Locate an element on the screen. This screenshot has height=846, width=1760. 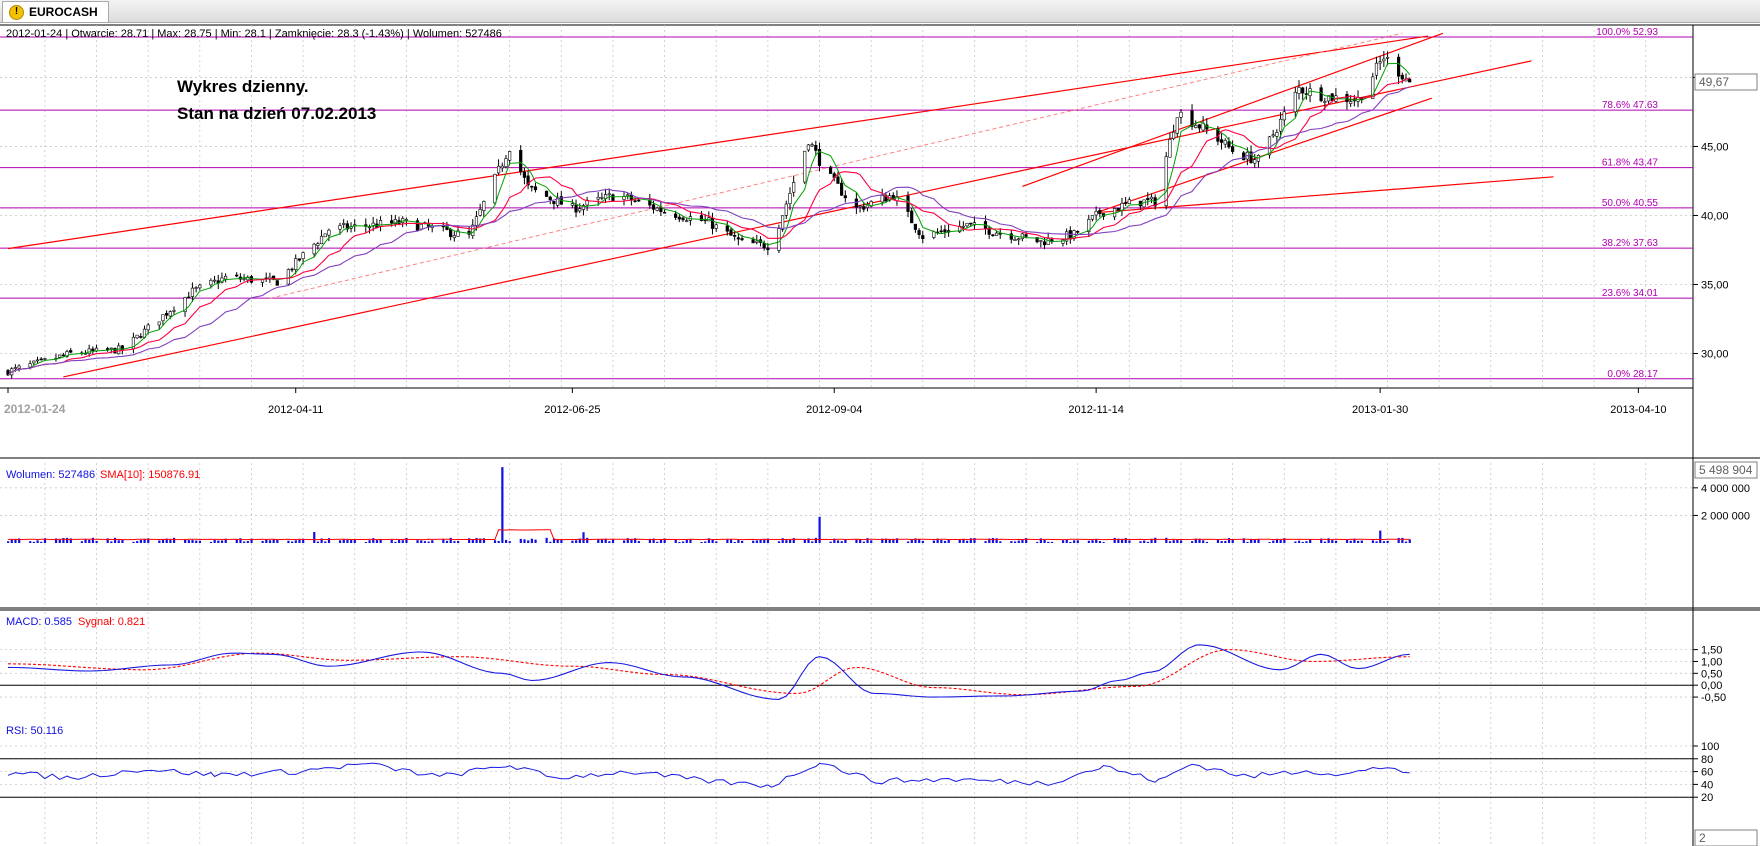
tab-eurocash: ! EUROCASH is located at coordinates (55, 11).